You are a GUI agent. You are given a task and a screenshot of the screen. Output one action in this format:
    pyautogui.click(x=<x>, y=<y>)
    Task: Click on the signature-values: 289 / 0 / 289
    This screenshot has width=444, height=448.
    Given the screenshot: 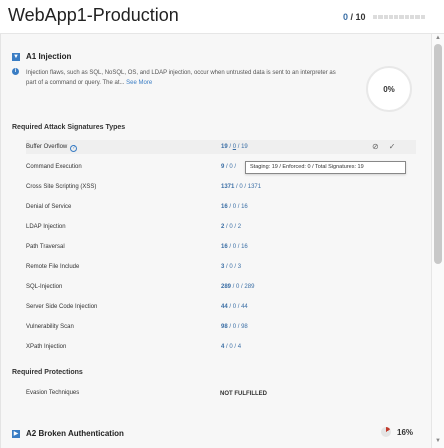 What is the action you would take?
    pyautogui.click(x=238, y=287)
    